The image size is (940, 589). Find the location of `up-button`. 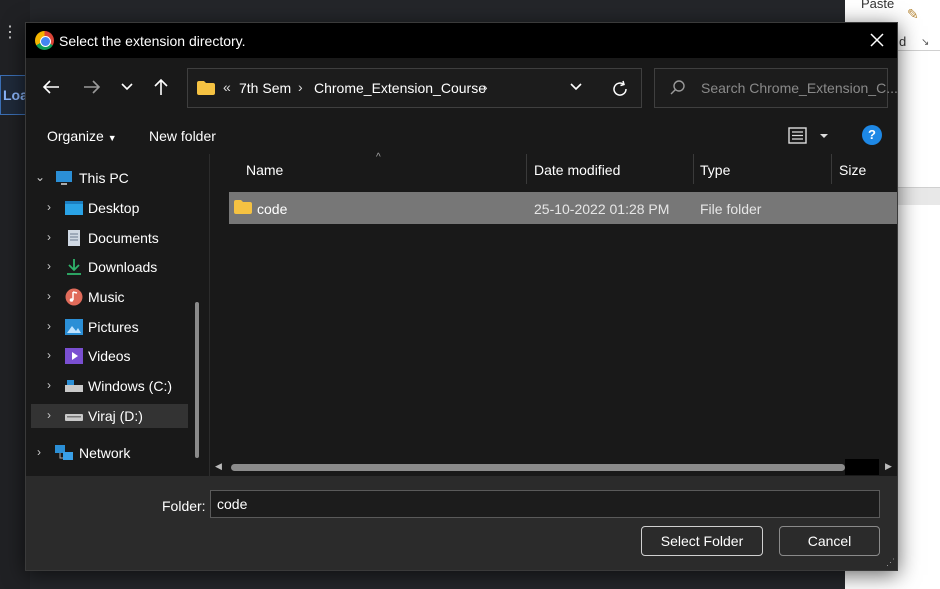

up-button is located at coordinates (161, 87).